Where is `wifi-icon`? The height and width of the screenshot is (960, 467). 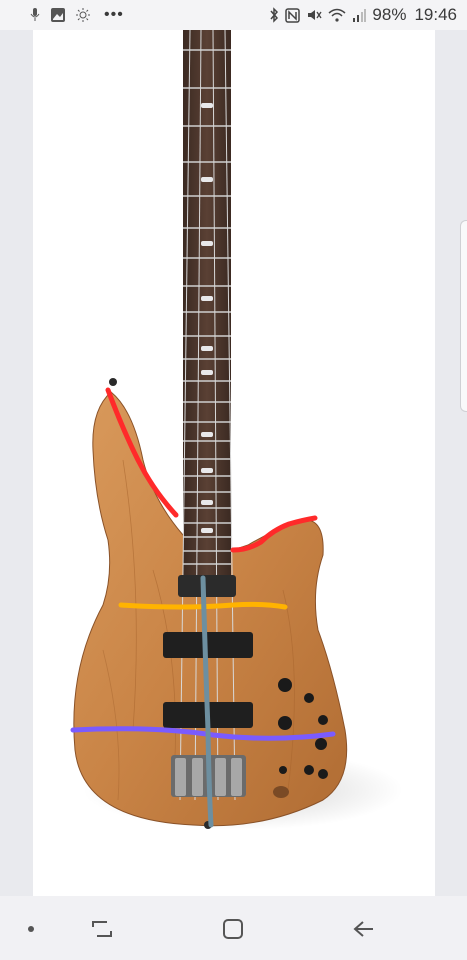 wifi-icon is located at coordinates (337, 15).